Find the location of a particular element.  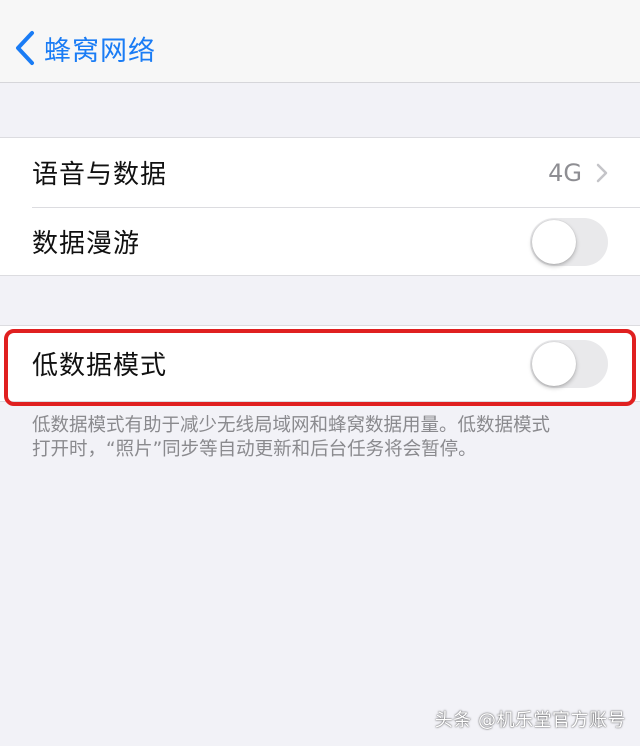

data-roaming-toggle is located at coordinates (569, 241).